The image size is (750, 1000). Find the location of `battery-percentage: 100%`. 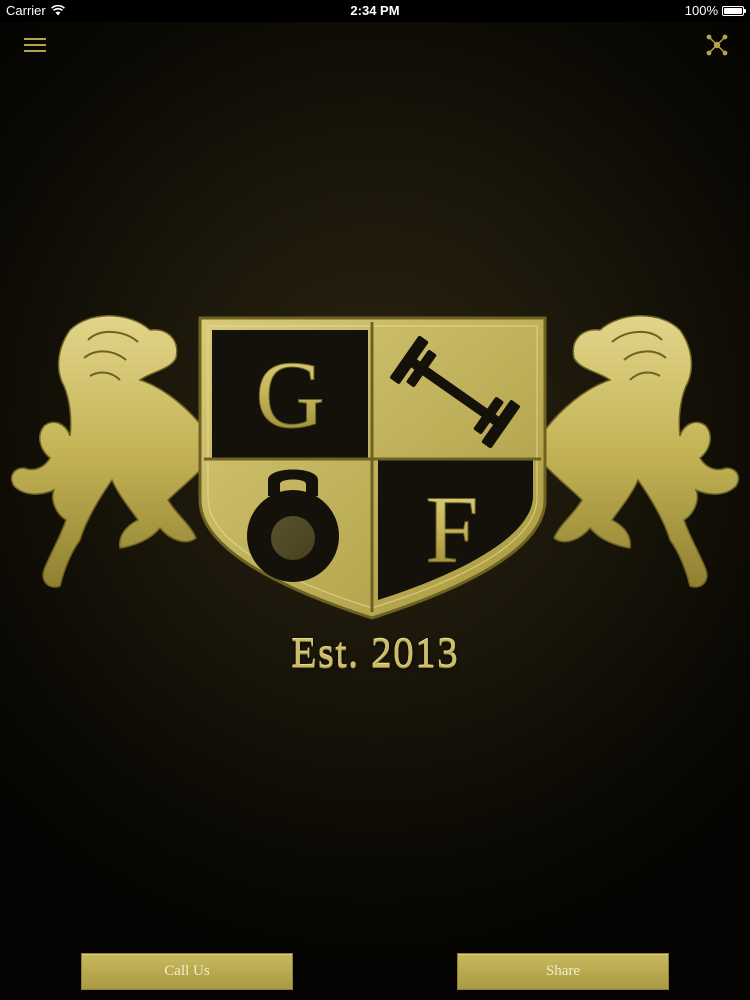

battery-percentage: 100% is located at coordinates (701, 10).